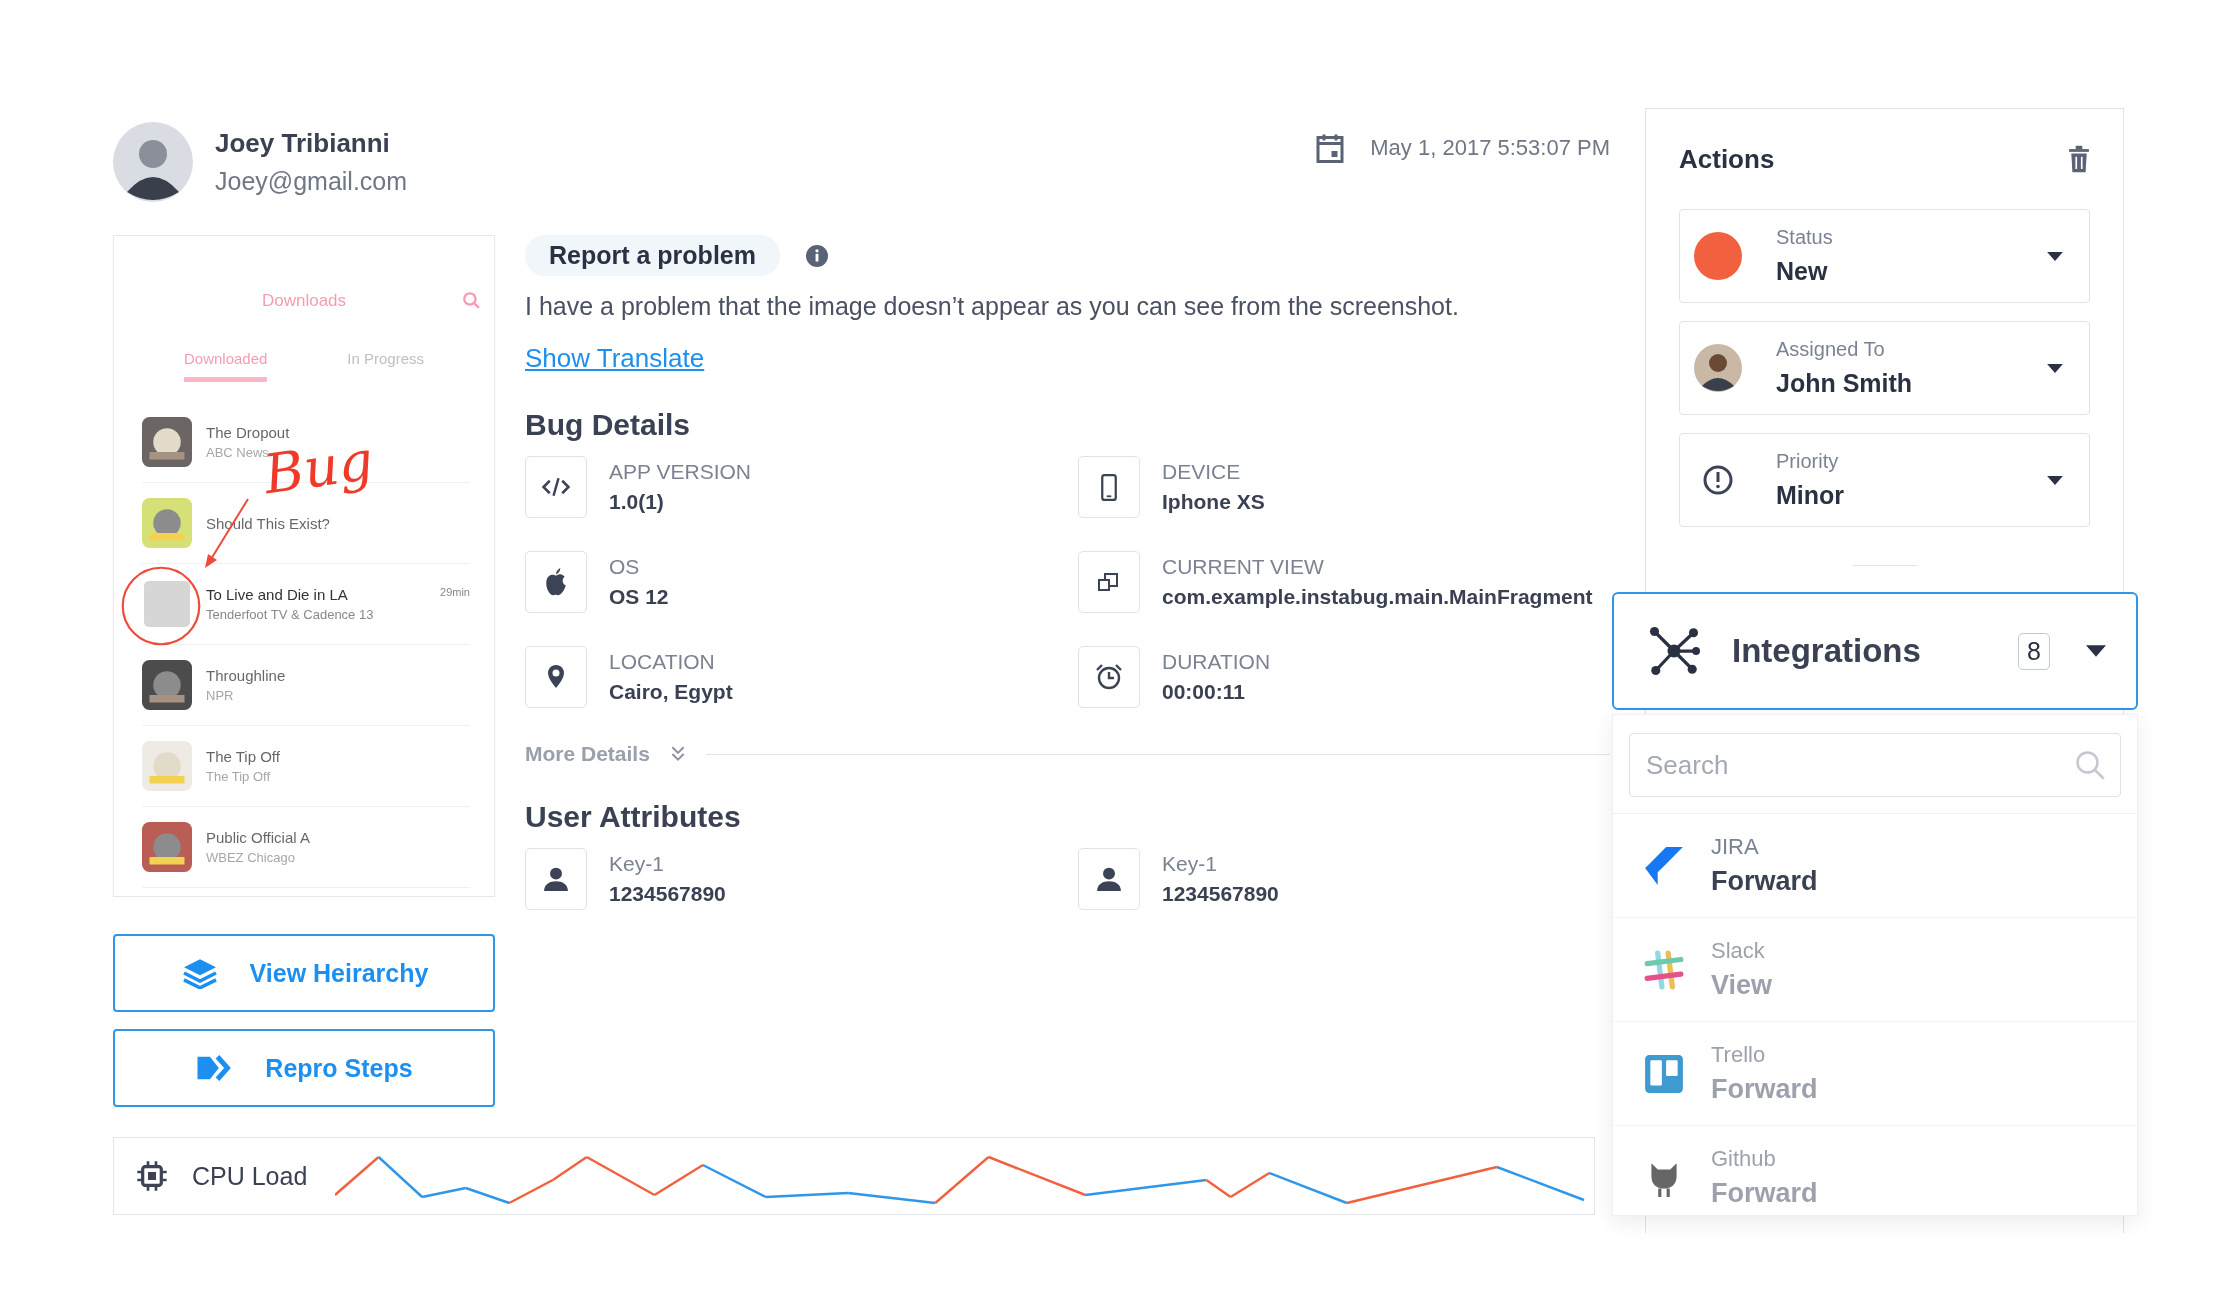  I want to click on count-badge: 8, so click(2034, 651).